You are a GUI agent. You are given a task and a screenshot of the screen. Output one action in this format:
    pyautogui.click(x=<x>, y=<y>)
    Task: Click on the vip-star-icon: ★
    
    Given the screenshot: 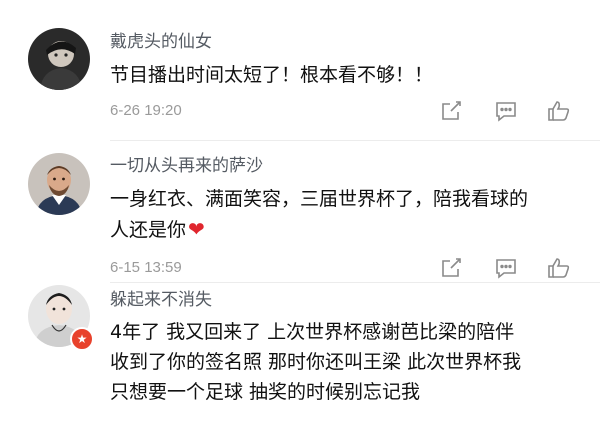 What is the action you would take?
    pyautogui.click(x=82, y=339)
    